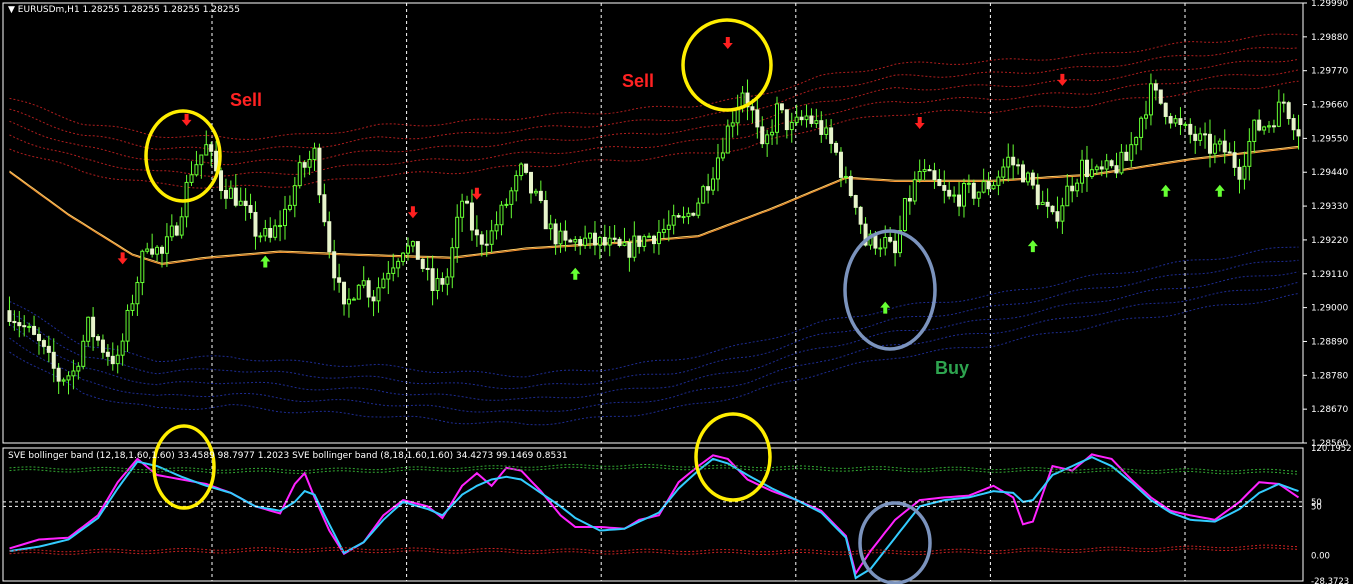  Describe the element at coordinates (1329, 376) in the screenshot. I see `price-tick-label: 1.28780` at that location.